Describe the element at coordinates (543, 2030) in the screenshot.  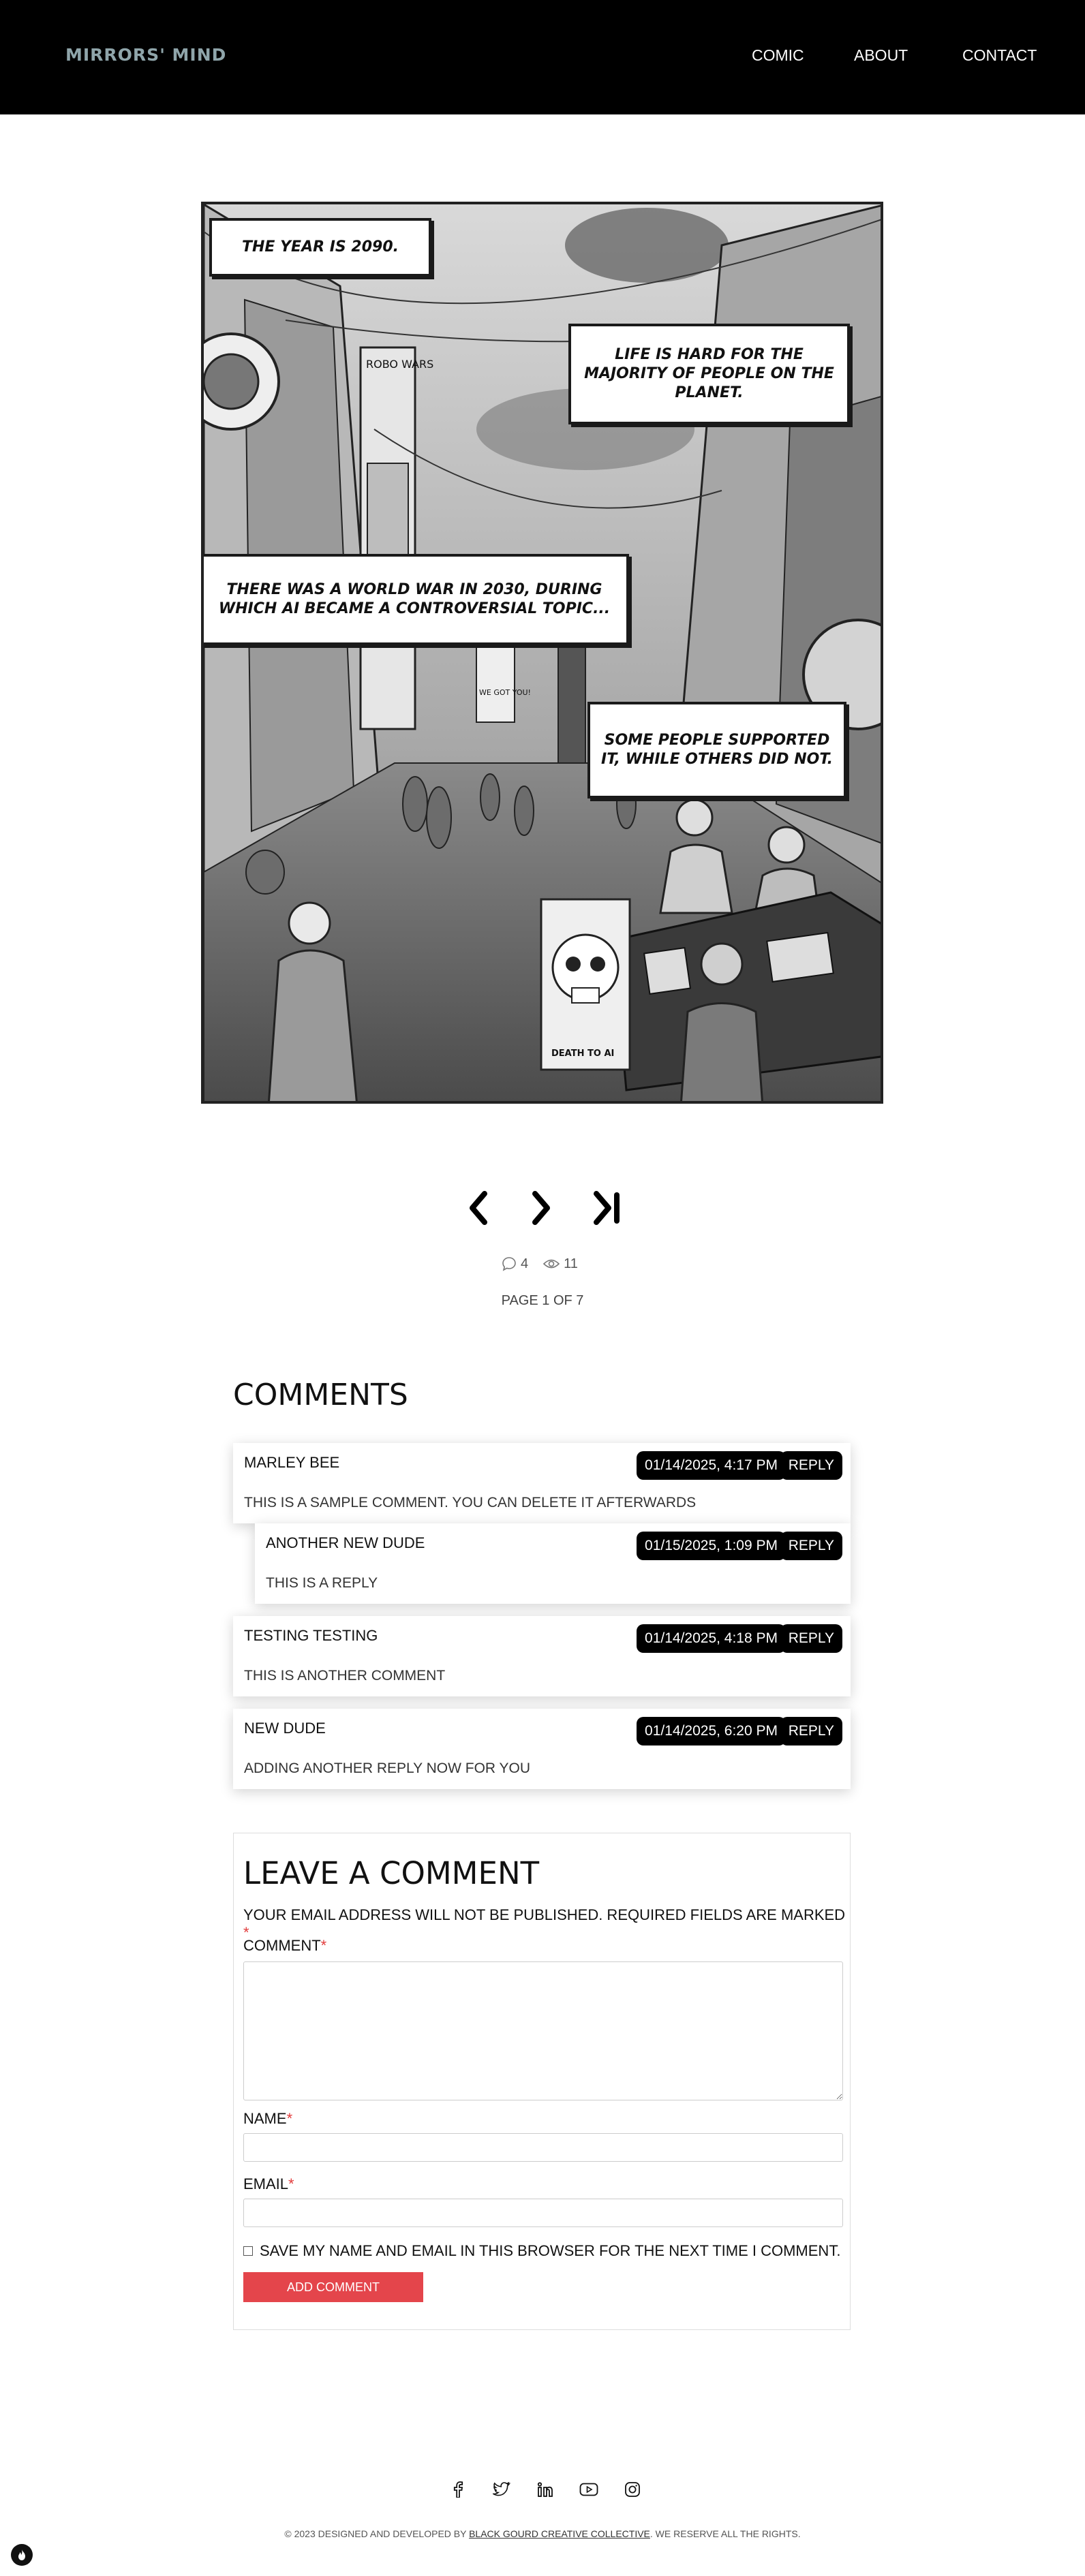
I see `comment-textarea` at that location.